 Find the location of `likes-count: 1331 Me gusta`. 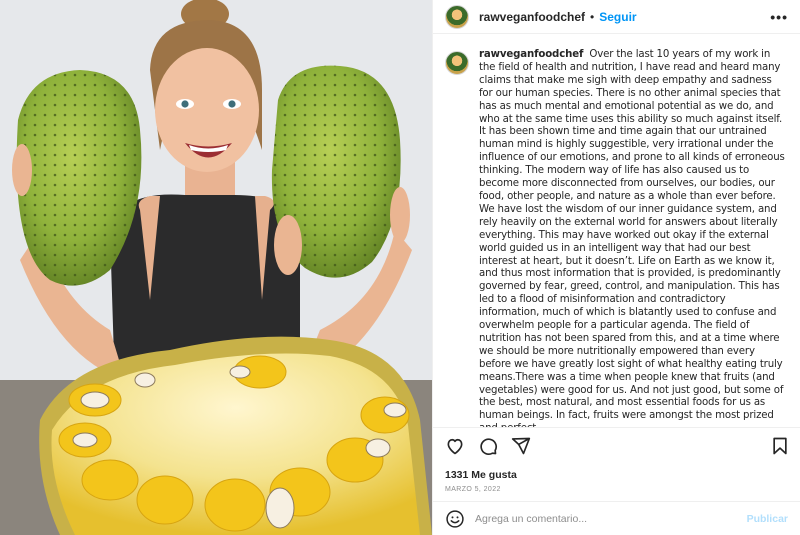

likes-count: 1331 Me gusta is located at coordinates (616, 472).